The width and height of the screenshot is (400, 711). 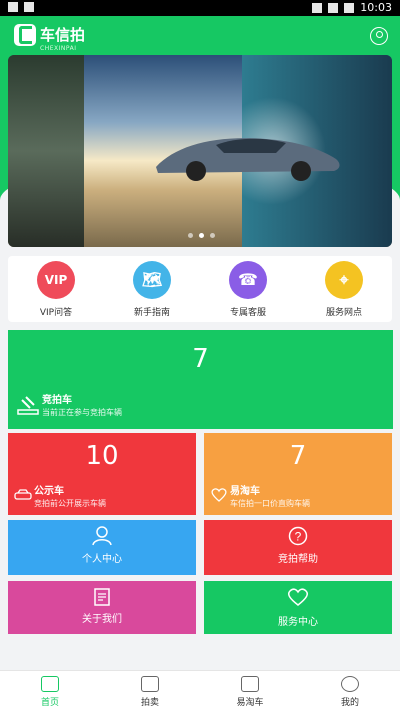 What do you see at coordinates (298, 456) in the screenshot?
I see `easy-count: 7` at bounding box center [298, 456].